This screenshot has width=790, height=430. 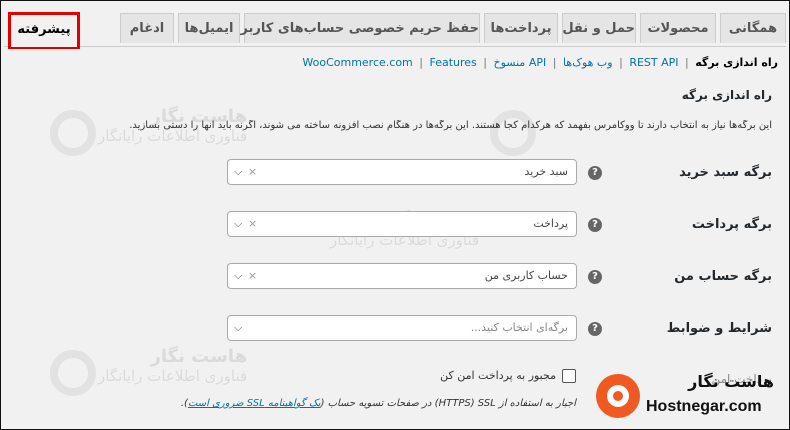 What do you see at coordinates (147, 28) in the screenshot?
I see `tab-integration: ادغام` at bounding box center [147, 28].